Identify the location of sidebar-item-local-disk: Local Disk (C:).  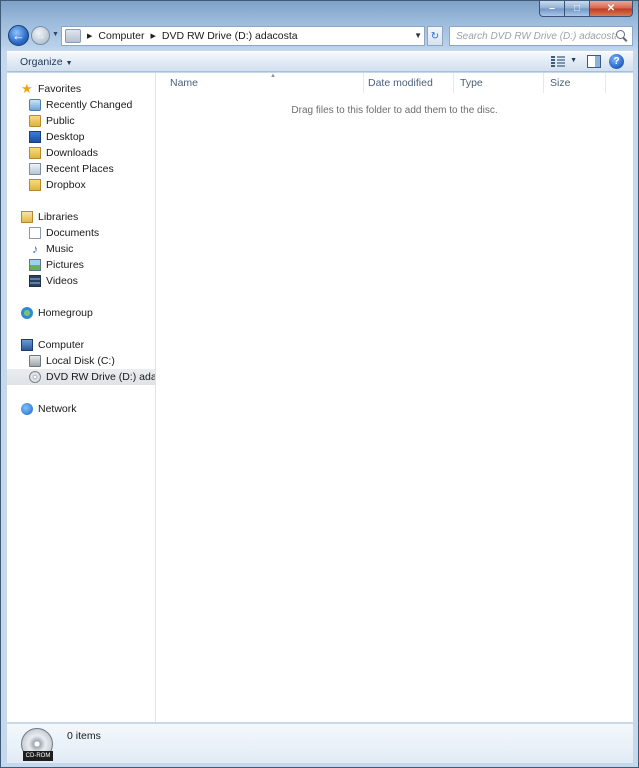
(92, 361).